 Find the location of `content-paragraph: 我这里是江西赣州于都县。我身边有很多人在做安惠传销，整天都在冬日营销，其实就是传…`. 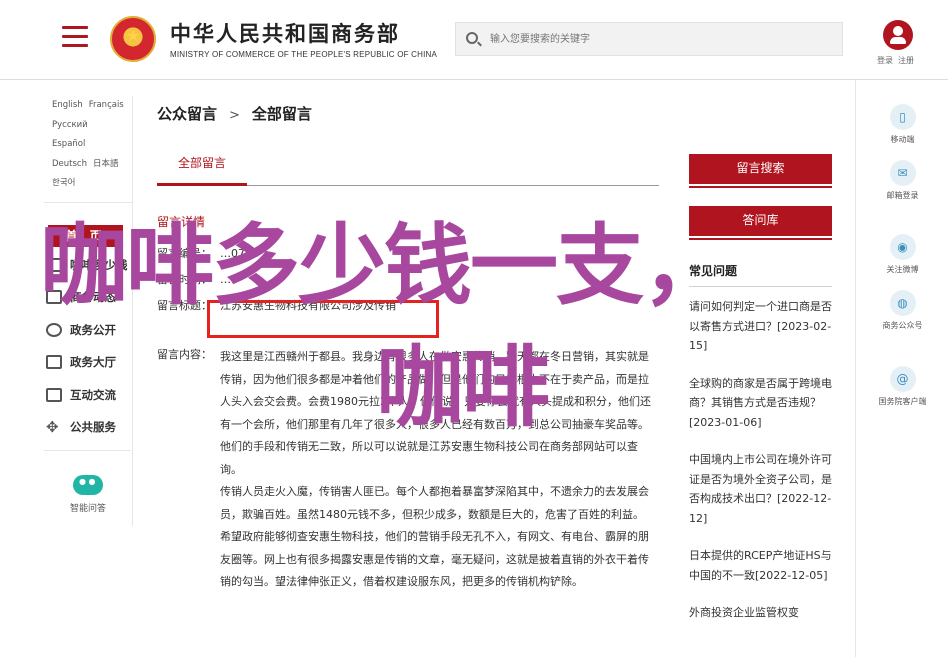

content-paragraph: 我这里是江西赣州于都县。我身边有很多人在做安惠传销，整天都在冬日营销，其实就是传… is located at coordinates (435, 413).